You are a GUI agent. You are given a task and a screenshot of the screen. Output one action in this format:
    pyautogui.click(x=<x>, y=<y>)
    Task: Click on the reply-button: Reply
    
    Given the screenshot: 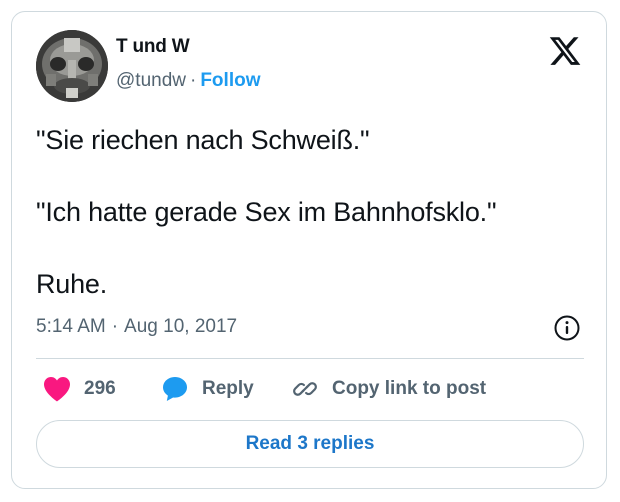 What is the action you would take?
    pyautogui.click(x=207, y=389)
    